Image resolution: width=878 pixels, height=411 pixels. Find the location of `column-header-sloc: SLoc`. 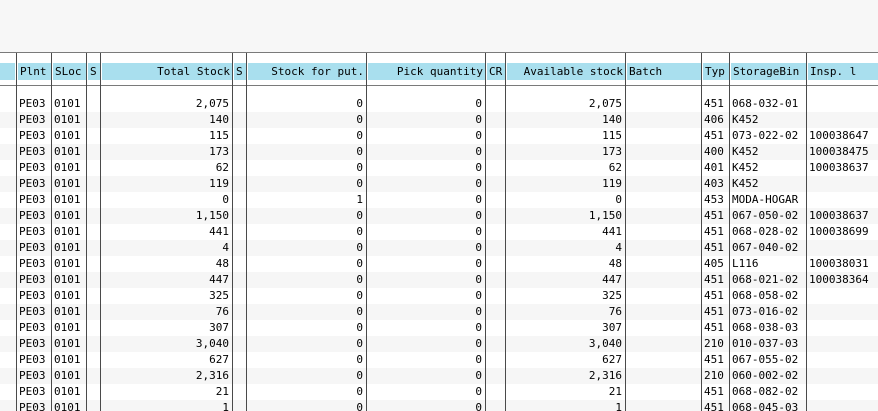

column-header-sloc: SLoc is located at coordinates (69, 71).